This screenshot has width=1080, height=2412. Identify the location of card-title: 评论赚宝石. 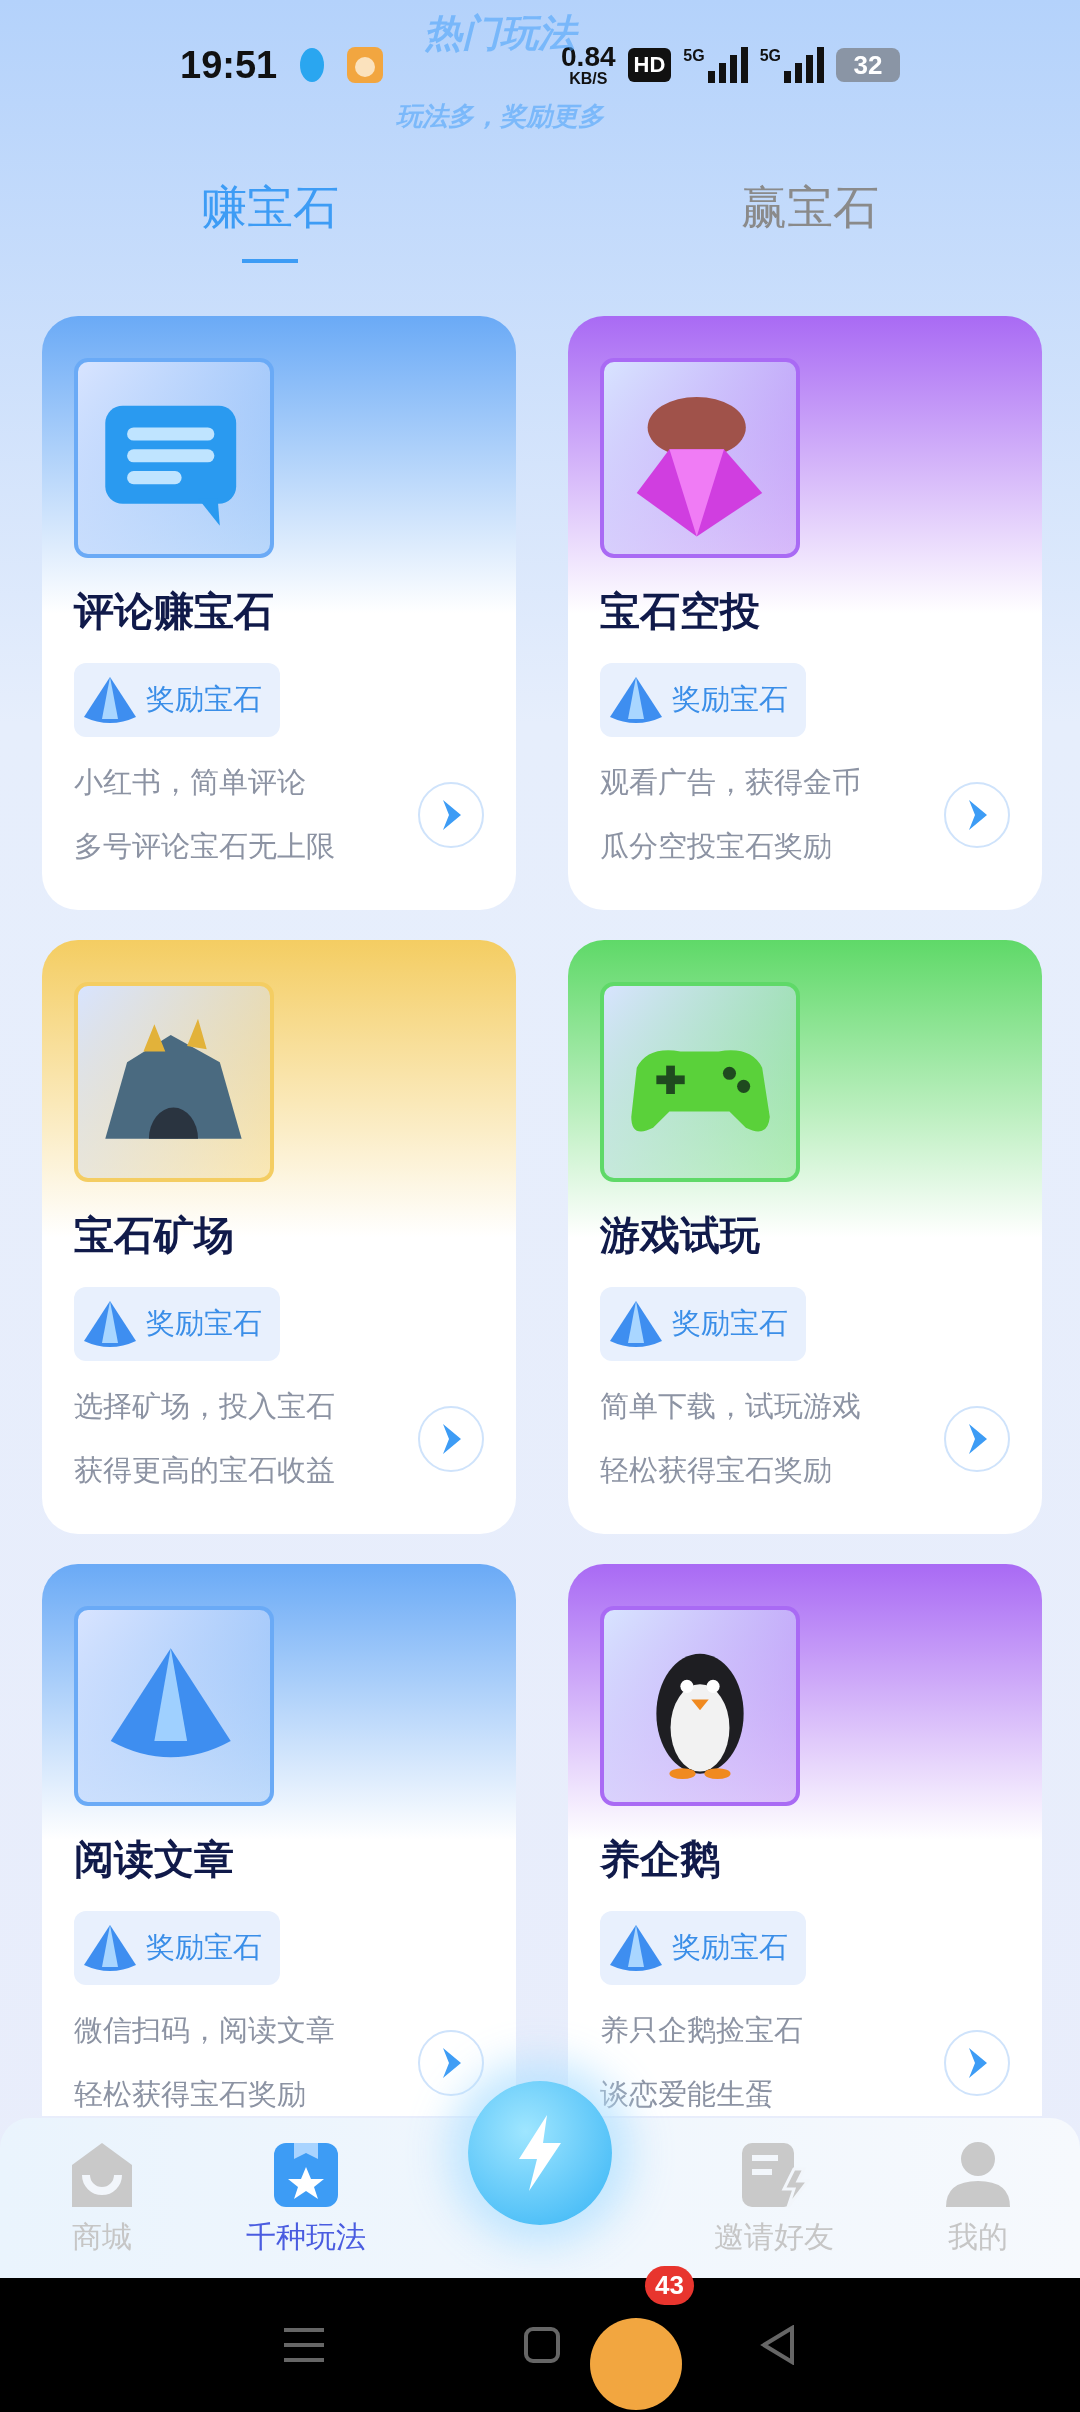
(174, 611).